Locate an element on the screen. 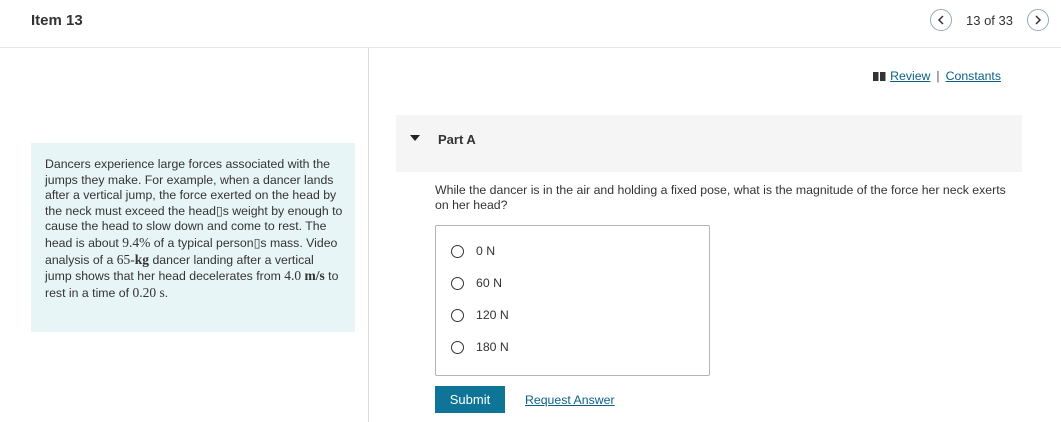 Image resolution: width=1061 pixels, height=422 pixels. speed-value: 4.0 is located at coordinates (294, 276).